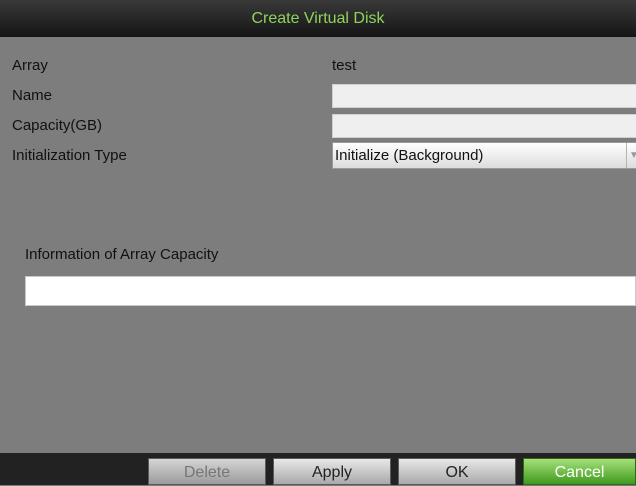  What do you see at coordinates (579, 471) in the screenshot?
I see `cancel-button: Cancel` at bounding box center [579, 471].